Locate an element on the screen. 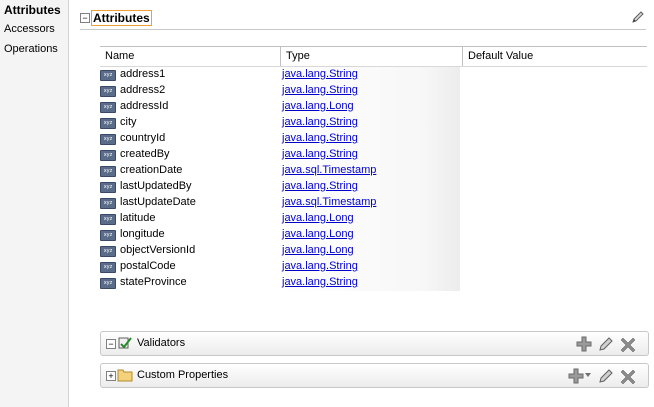 This screenshot has width=654, height=407. table-row: xyz objectVersionId java.lang.Long is located at coordinates (280, 251).